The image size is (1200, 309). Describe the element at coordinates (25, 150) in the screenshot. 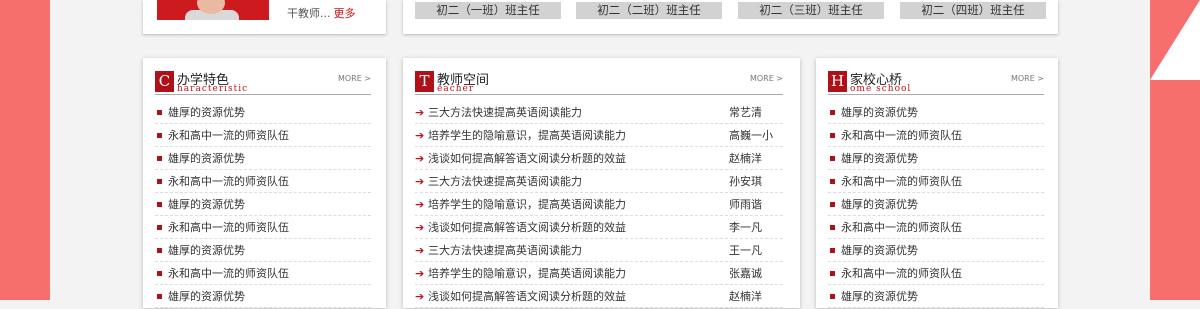

I see `left-decor-band` at that location.